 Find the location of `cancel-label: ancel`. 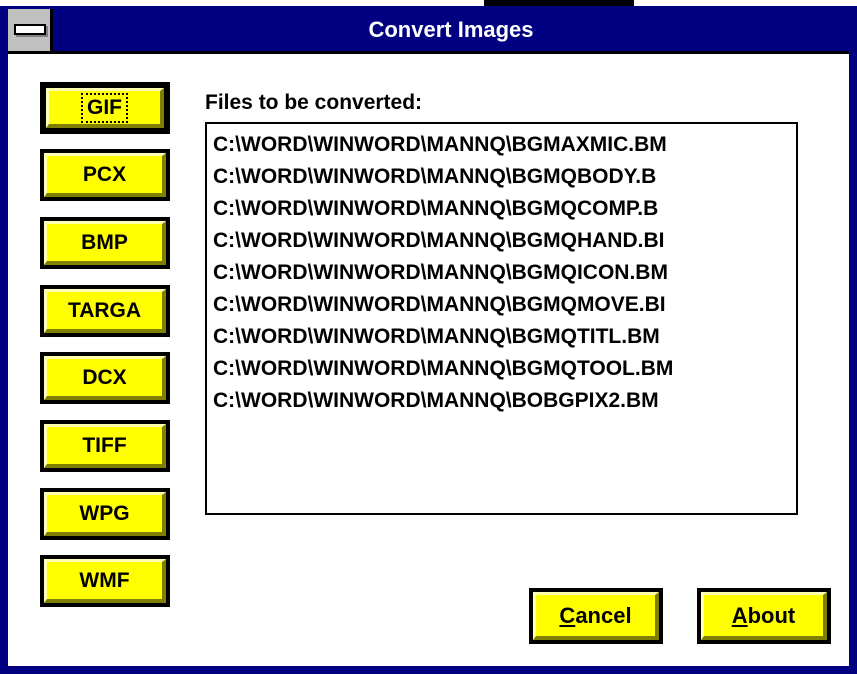

cancel-label: ancel is located at coordinates (603, 615).